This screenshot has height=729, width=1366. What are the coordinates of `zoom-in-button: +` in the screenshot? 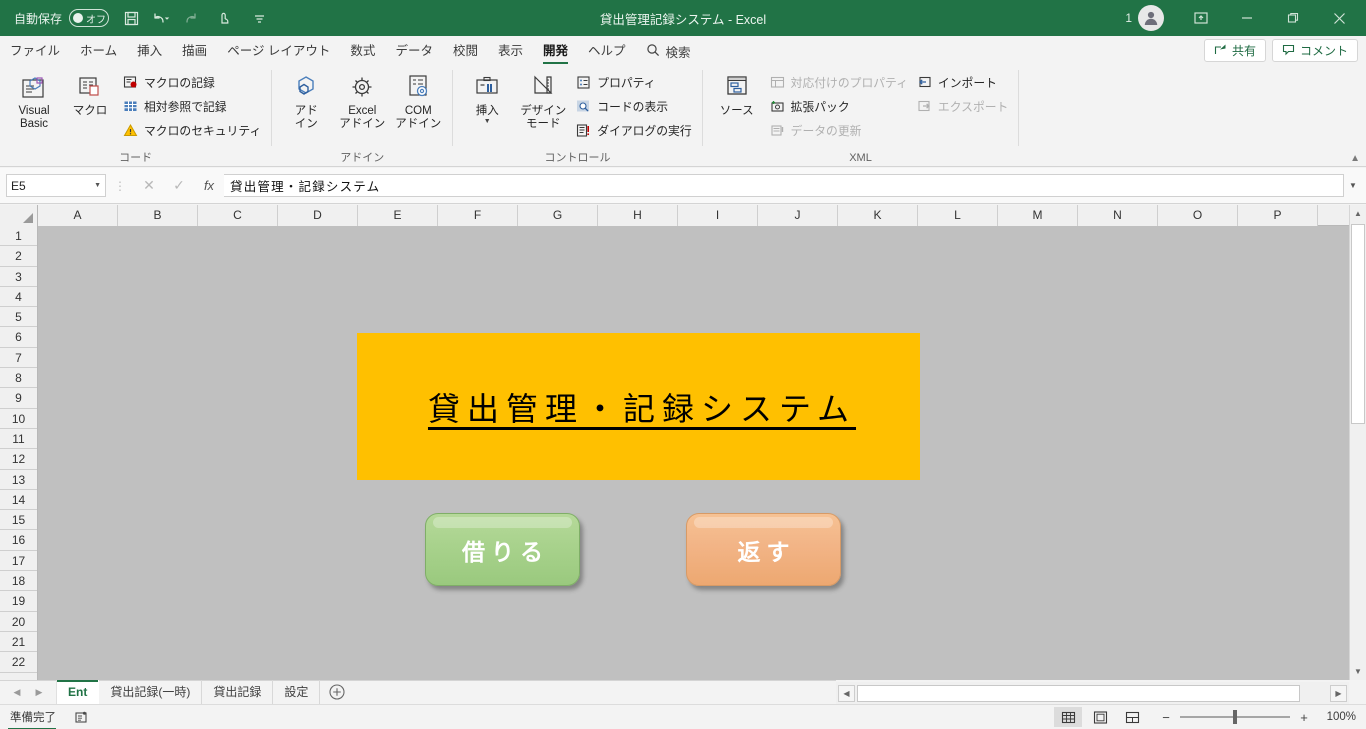 It's located at (1304, 717).